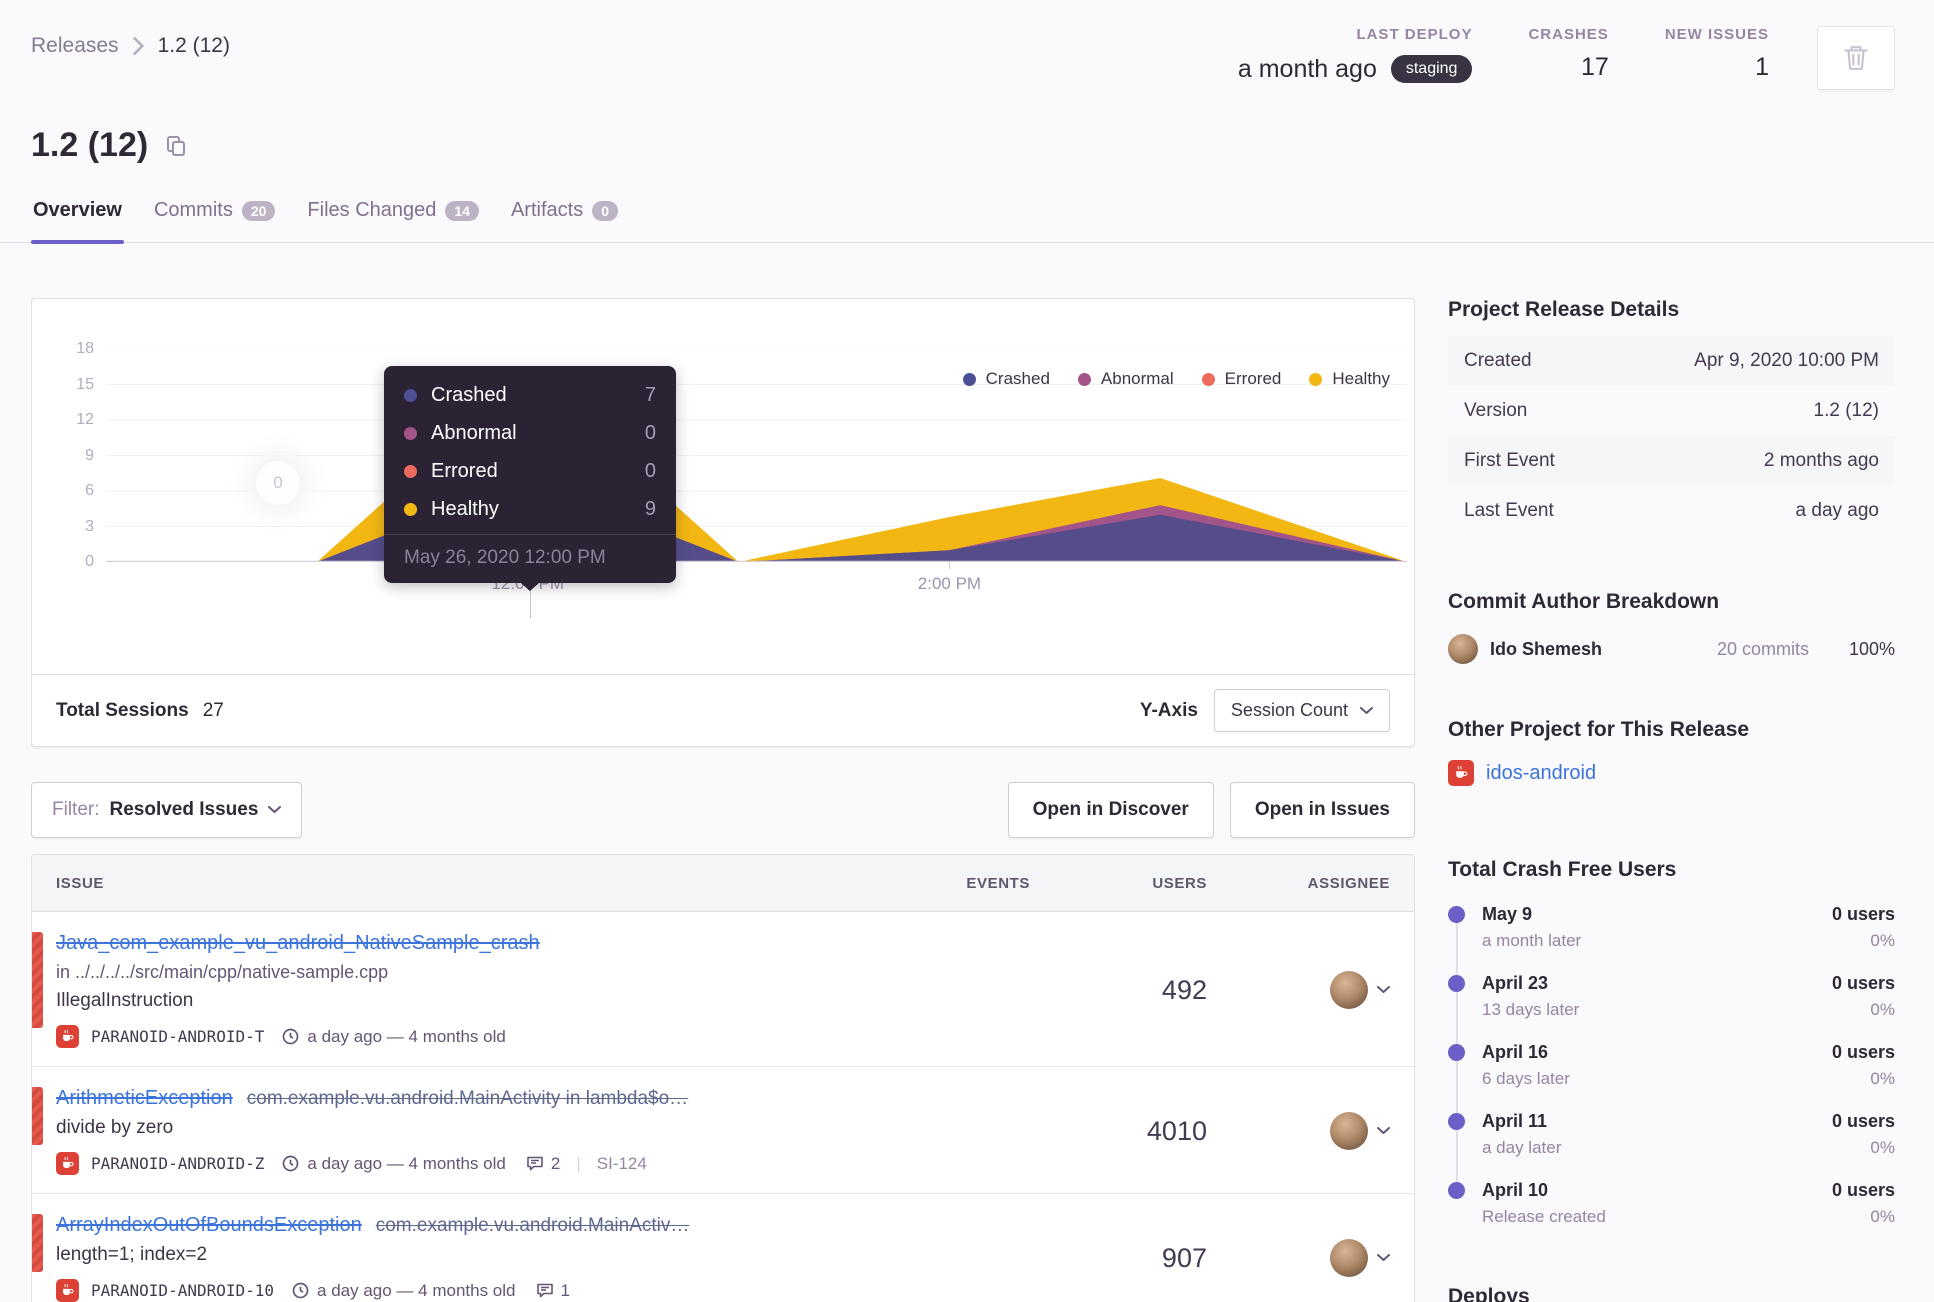 Image resolution: width=1934 pixels, height=1302 pixels. I want to click on y-axis-tick-label: 15, so click(85, 384).